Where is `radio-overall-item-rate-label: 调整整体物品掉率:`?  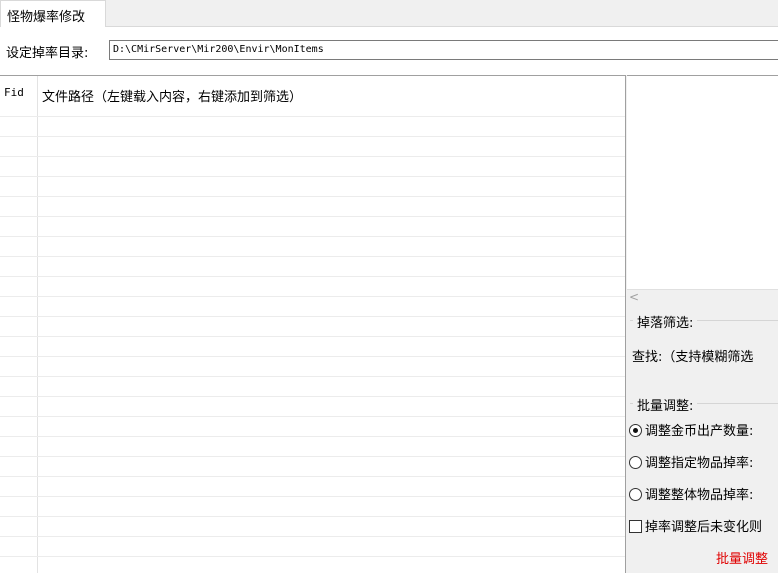
radio-overall-item-rate-label: 调整整体物品掉率: is located at coordinates (699, 495).